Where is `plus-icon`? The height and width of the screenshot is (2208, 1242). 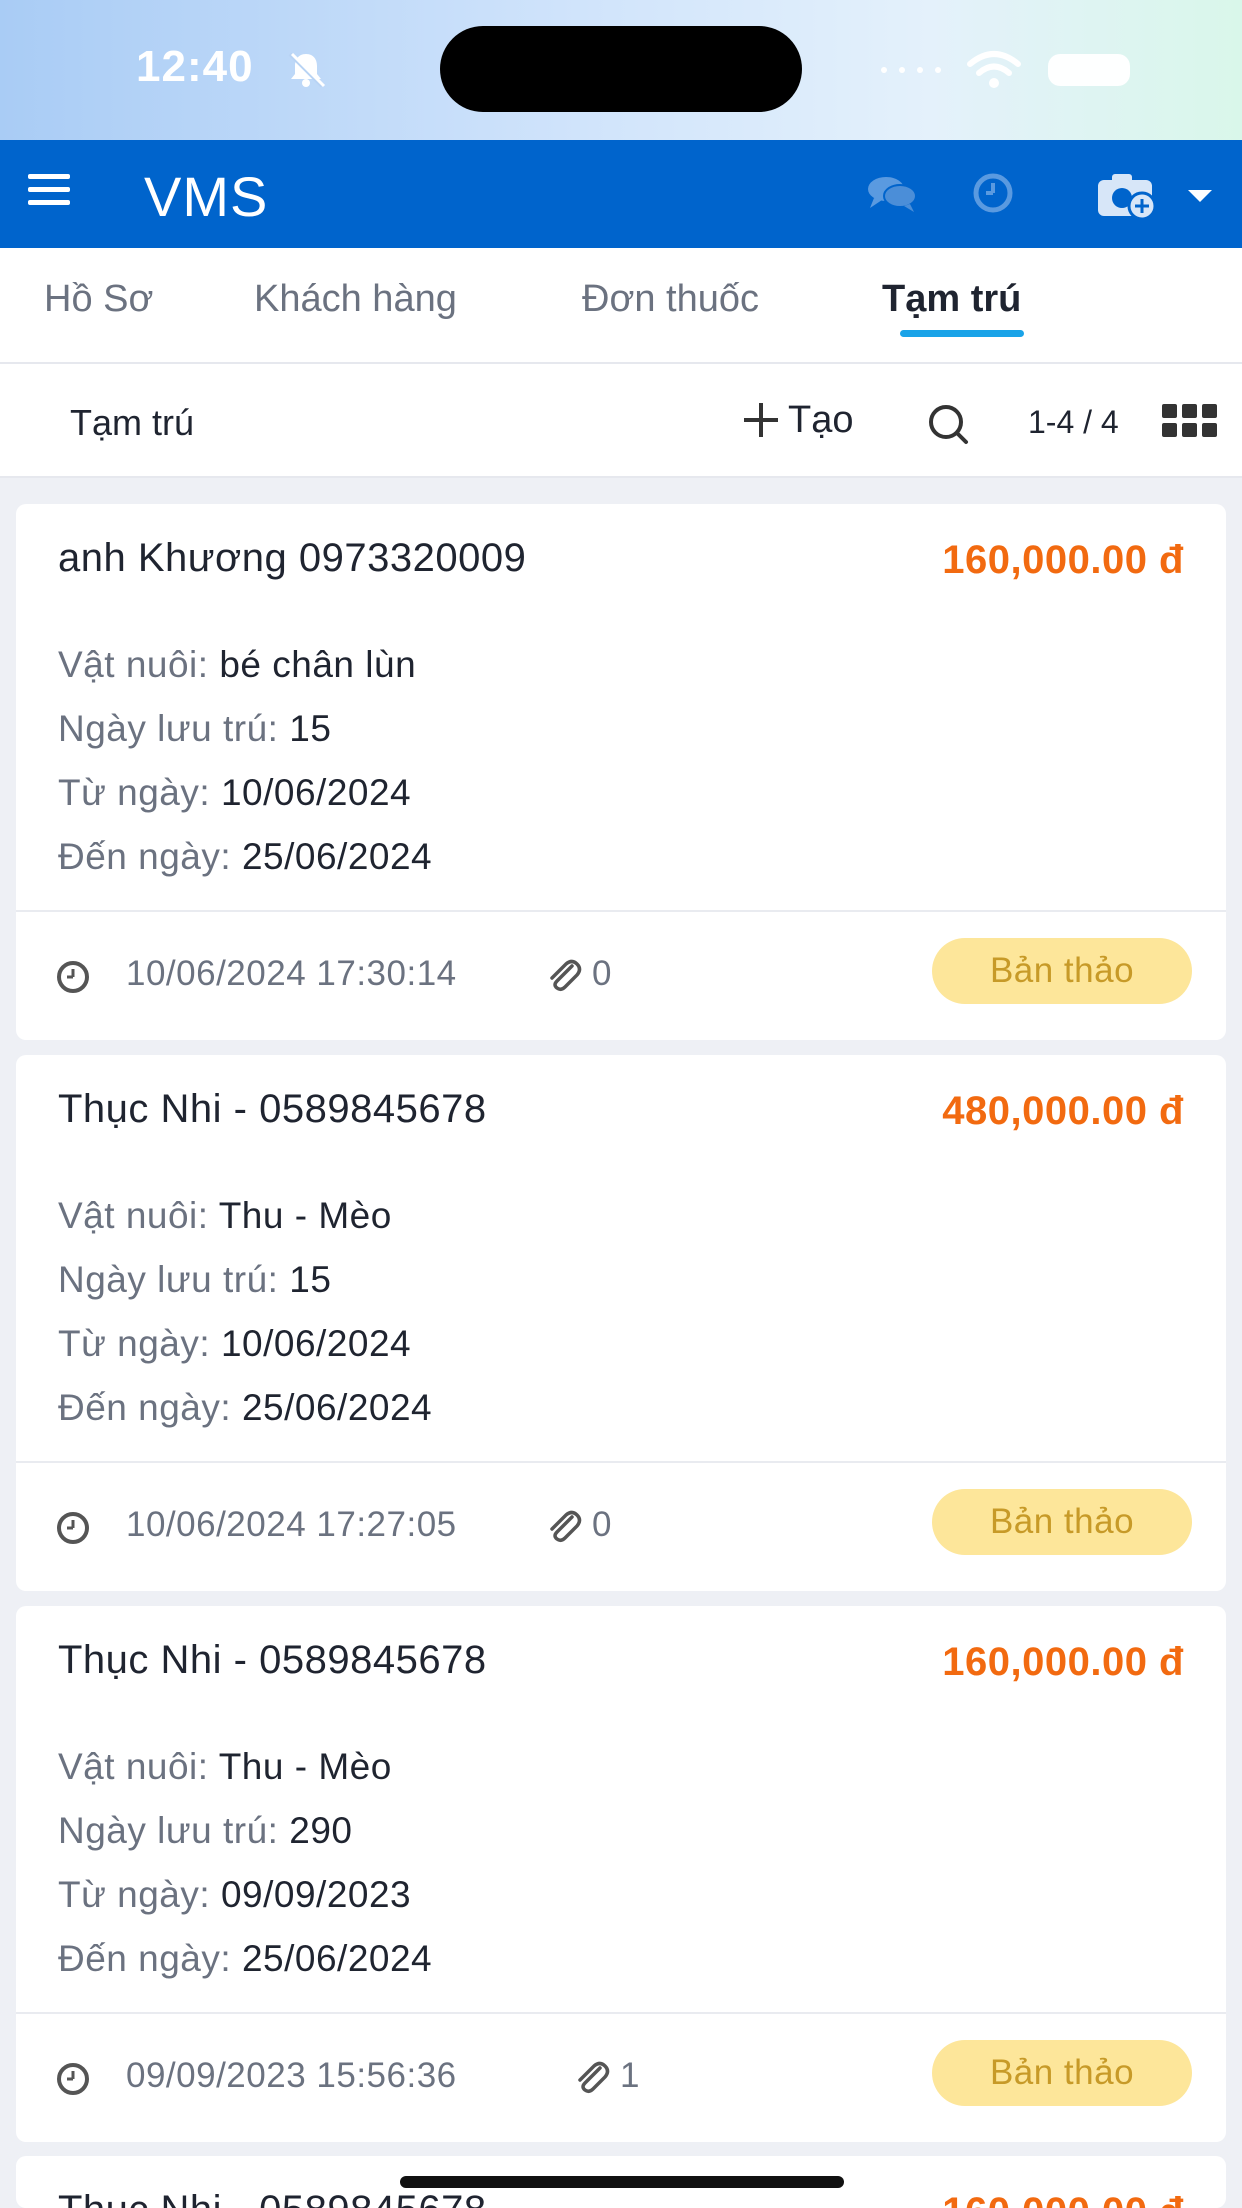 plus-icon is located at coordinates (761, 420).